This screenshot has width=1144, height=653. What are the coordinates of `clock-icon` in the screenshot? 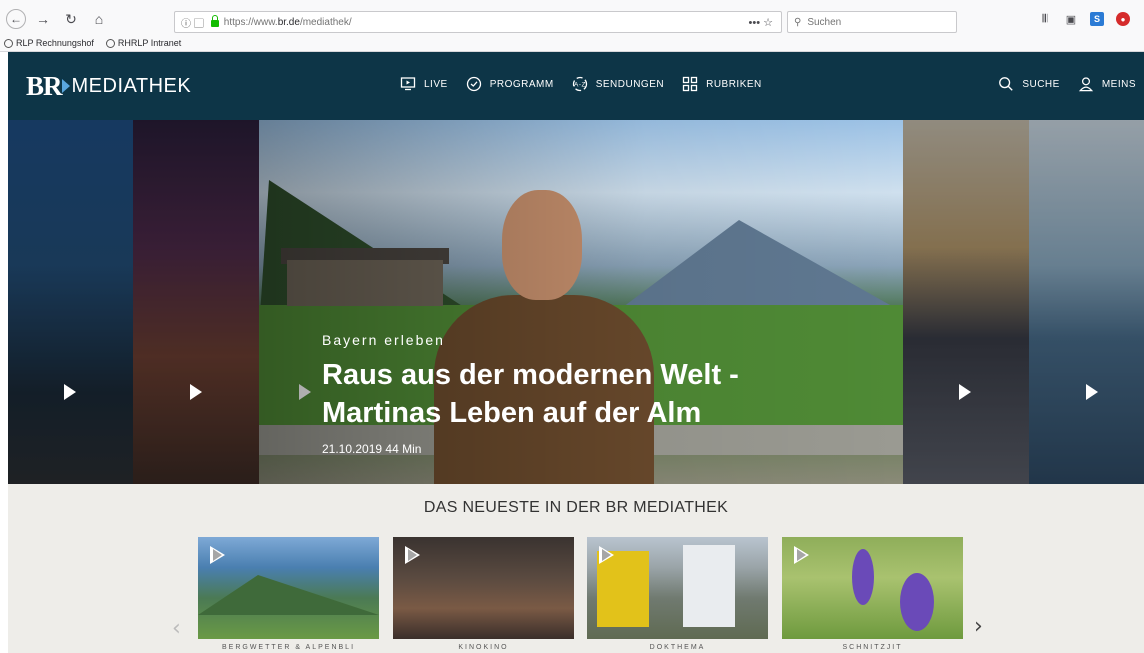 It's located at (474, 84).